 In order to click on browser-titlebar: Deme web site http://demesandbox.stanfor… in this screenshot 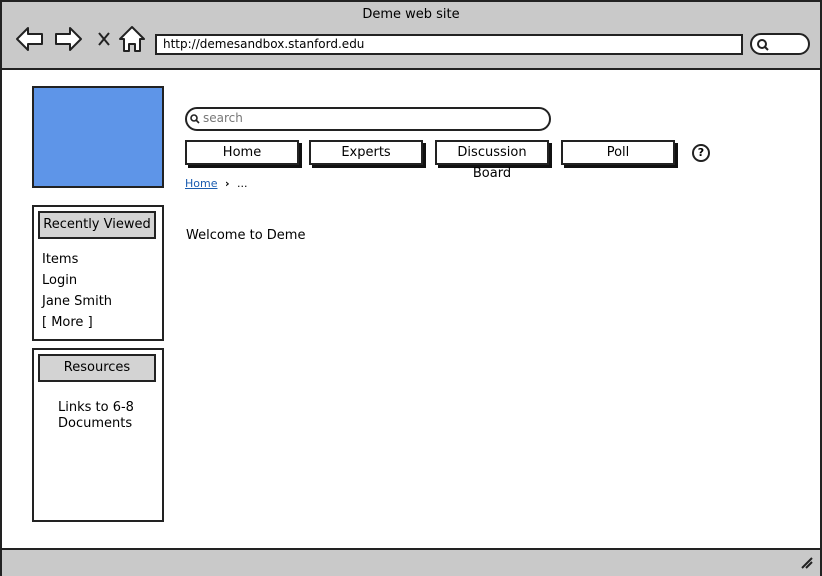, I will do `click(411, 36)`.